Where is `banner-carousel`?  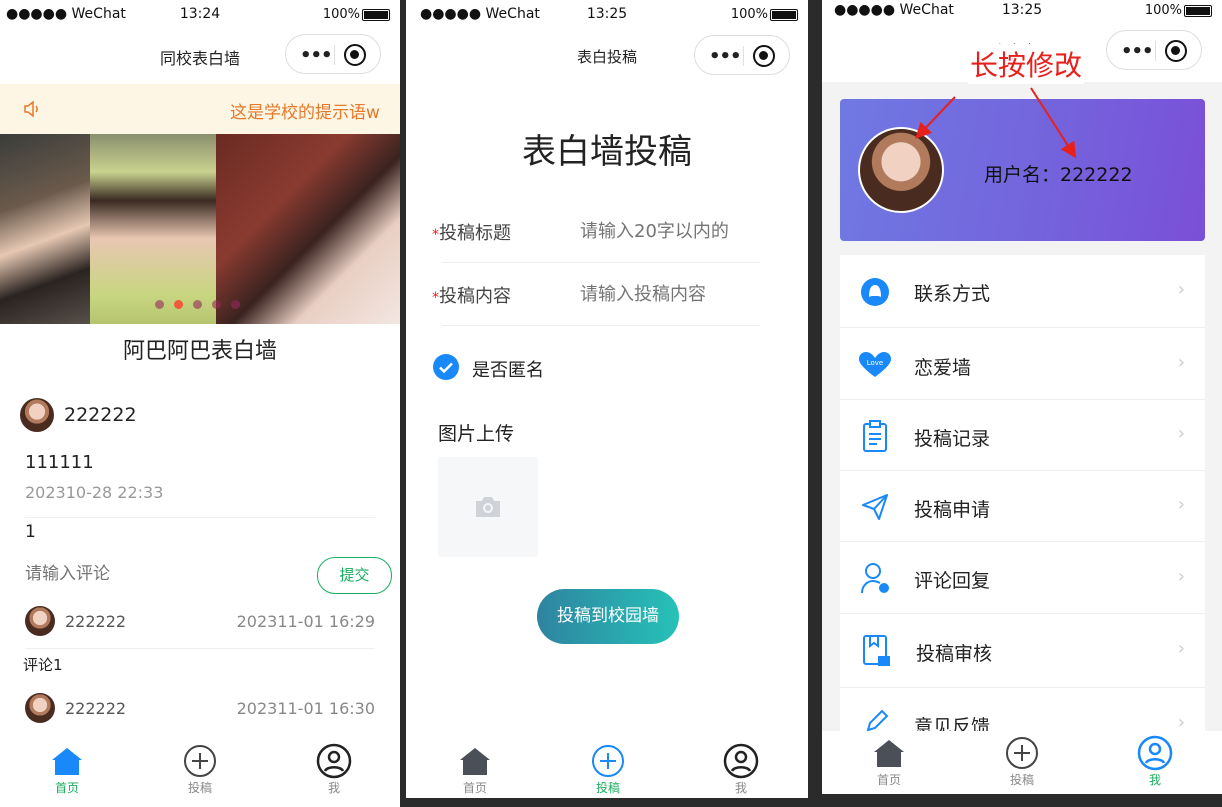 banner-carousel is located at coordinates (200, 229).